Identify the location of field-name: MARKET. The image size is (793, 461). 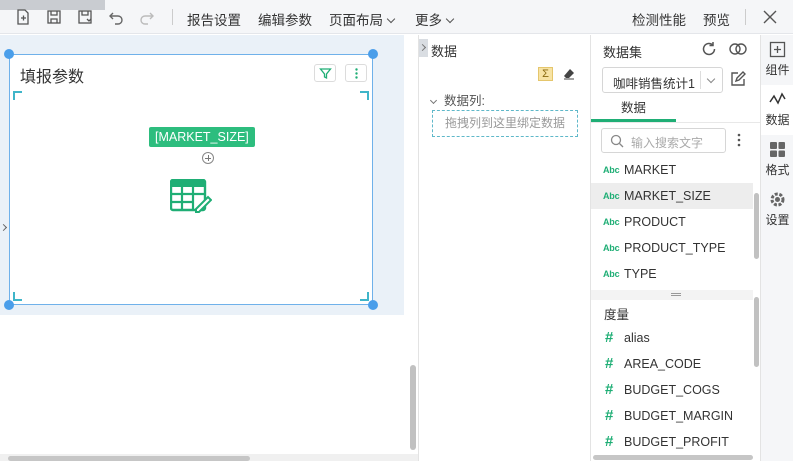
(650, 170).